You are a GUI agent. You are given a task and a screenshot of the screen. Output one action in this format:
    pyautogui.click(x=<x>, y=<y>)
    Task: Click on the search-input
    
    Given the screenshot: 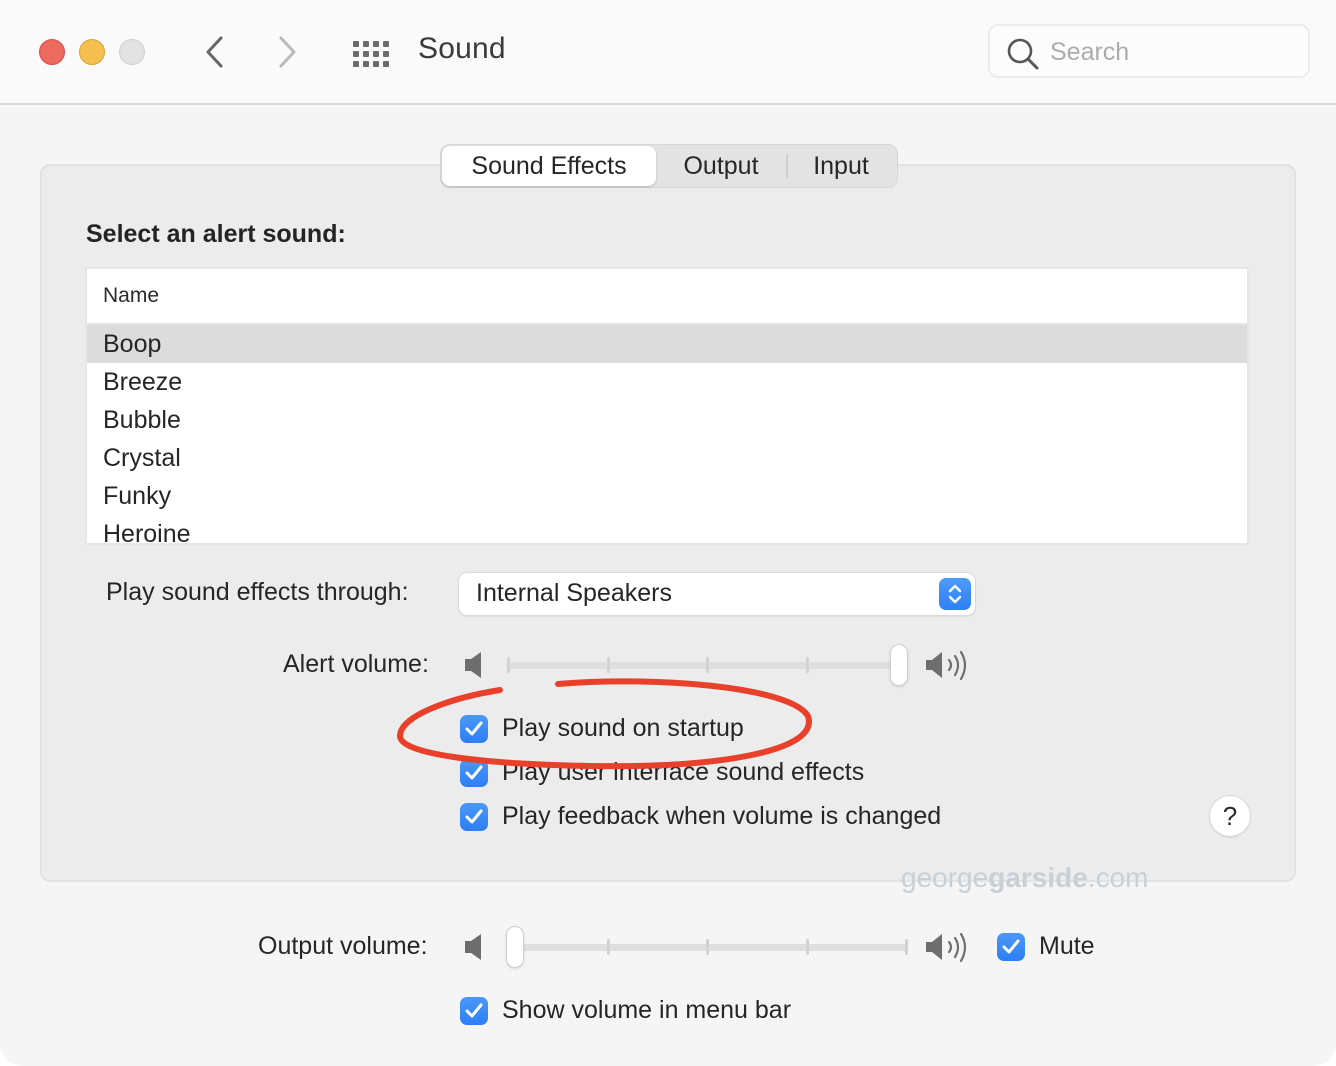 What is the action you would take?
    pyautogui.click(x=1175, y=52)
    